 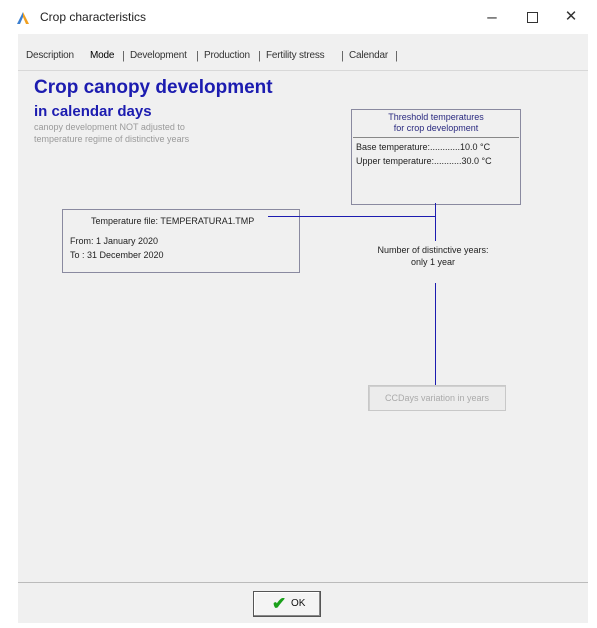 What do you see at coordinates (227, 55) in the screenshot?
I see `tab-production: Production` at bounding box center [227, 55].